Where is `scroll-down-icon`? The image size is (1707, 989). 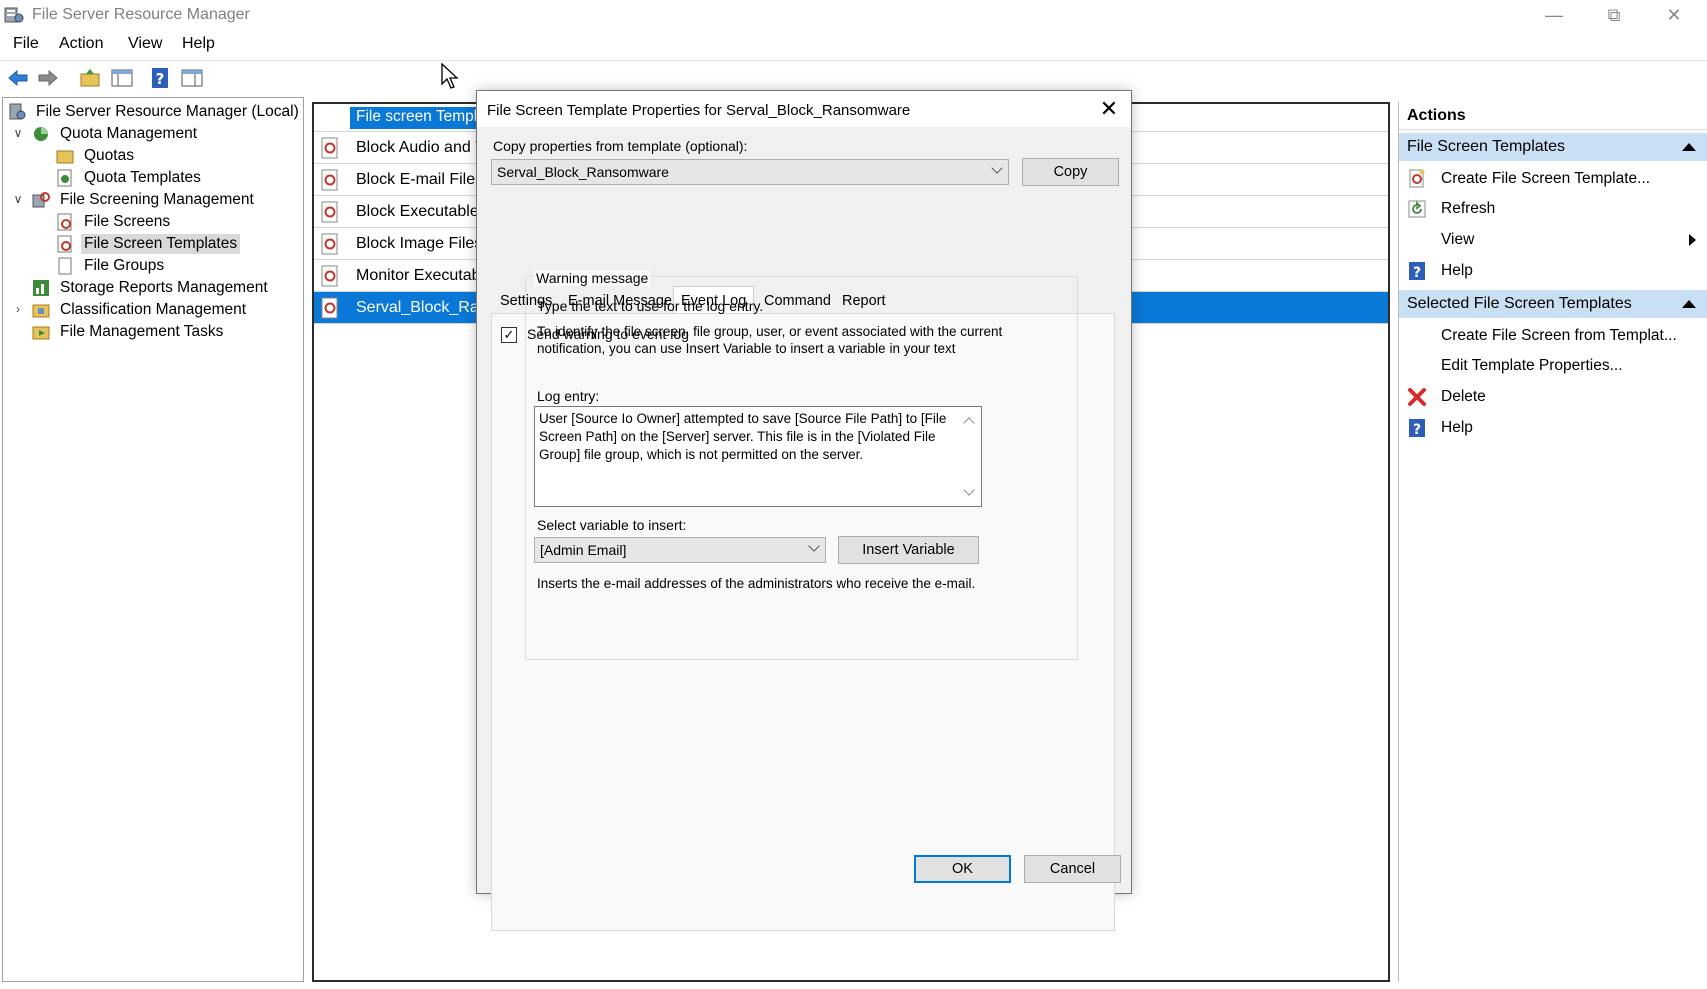
scroll-down-icon is located at coordinates (969, 490).